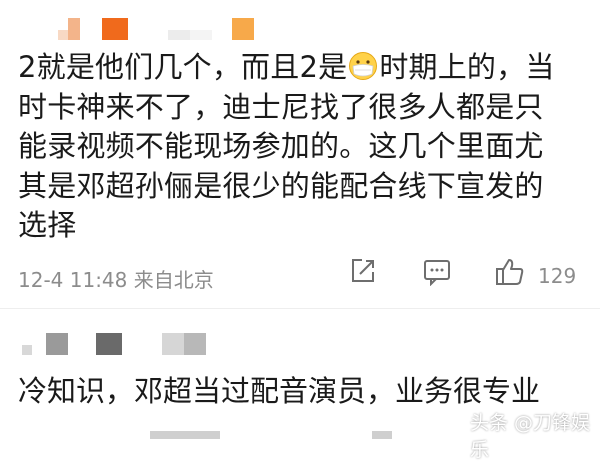 The height and width of the screenshot is (462, 600). I want to click on like-button, so click(510, 274).